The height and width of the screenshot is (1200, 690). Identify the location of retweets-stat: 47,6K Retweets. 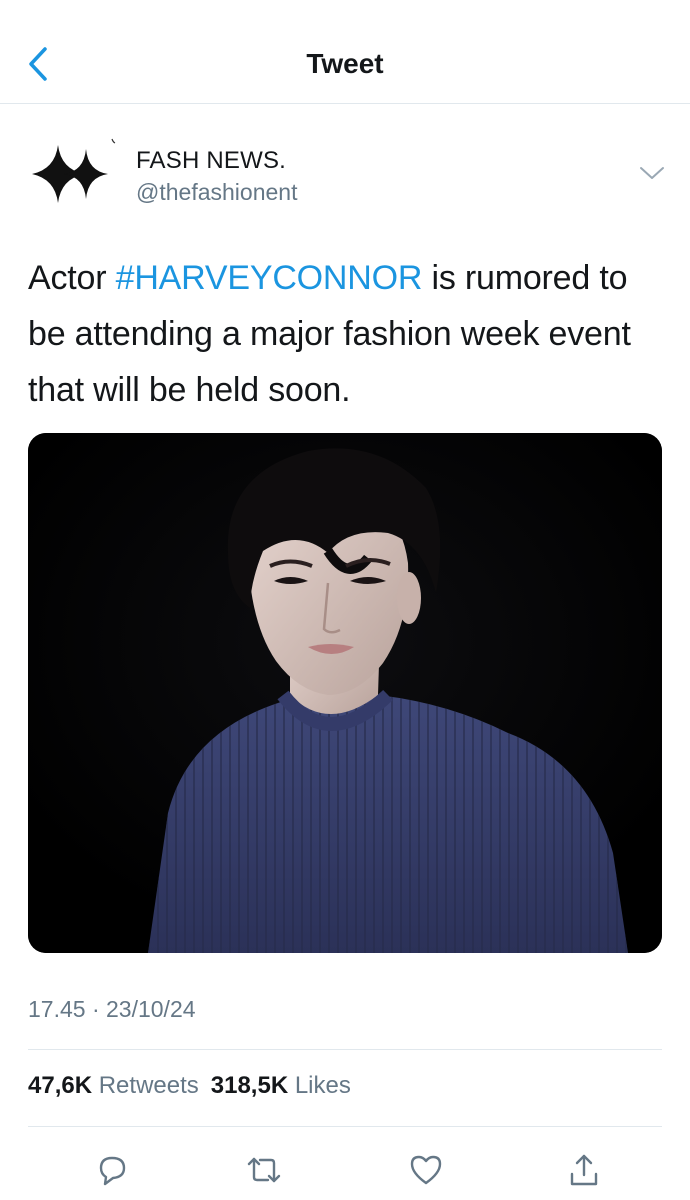
(113, 1085).